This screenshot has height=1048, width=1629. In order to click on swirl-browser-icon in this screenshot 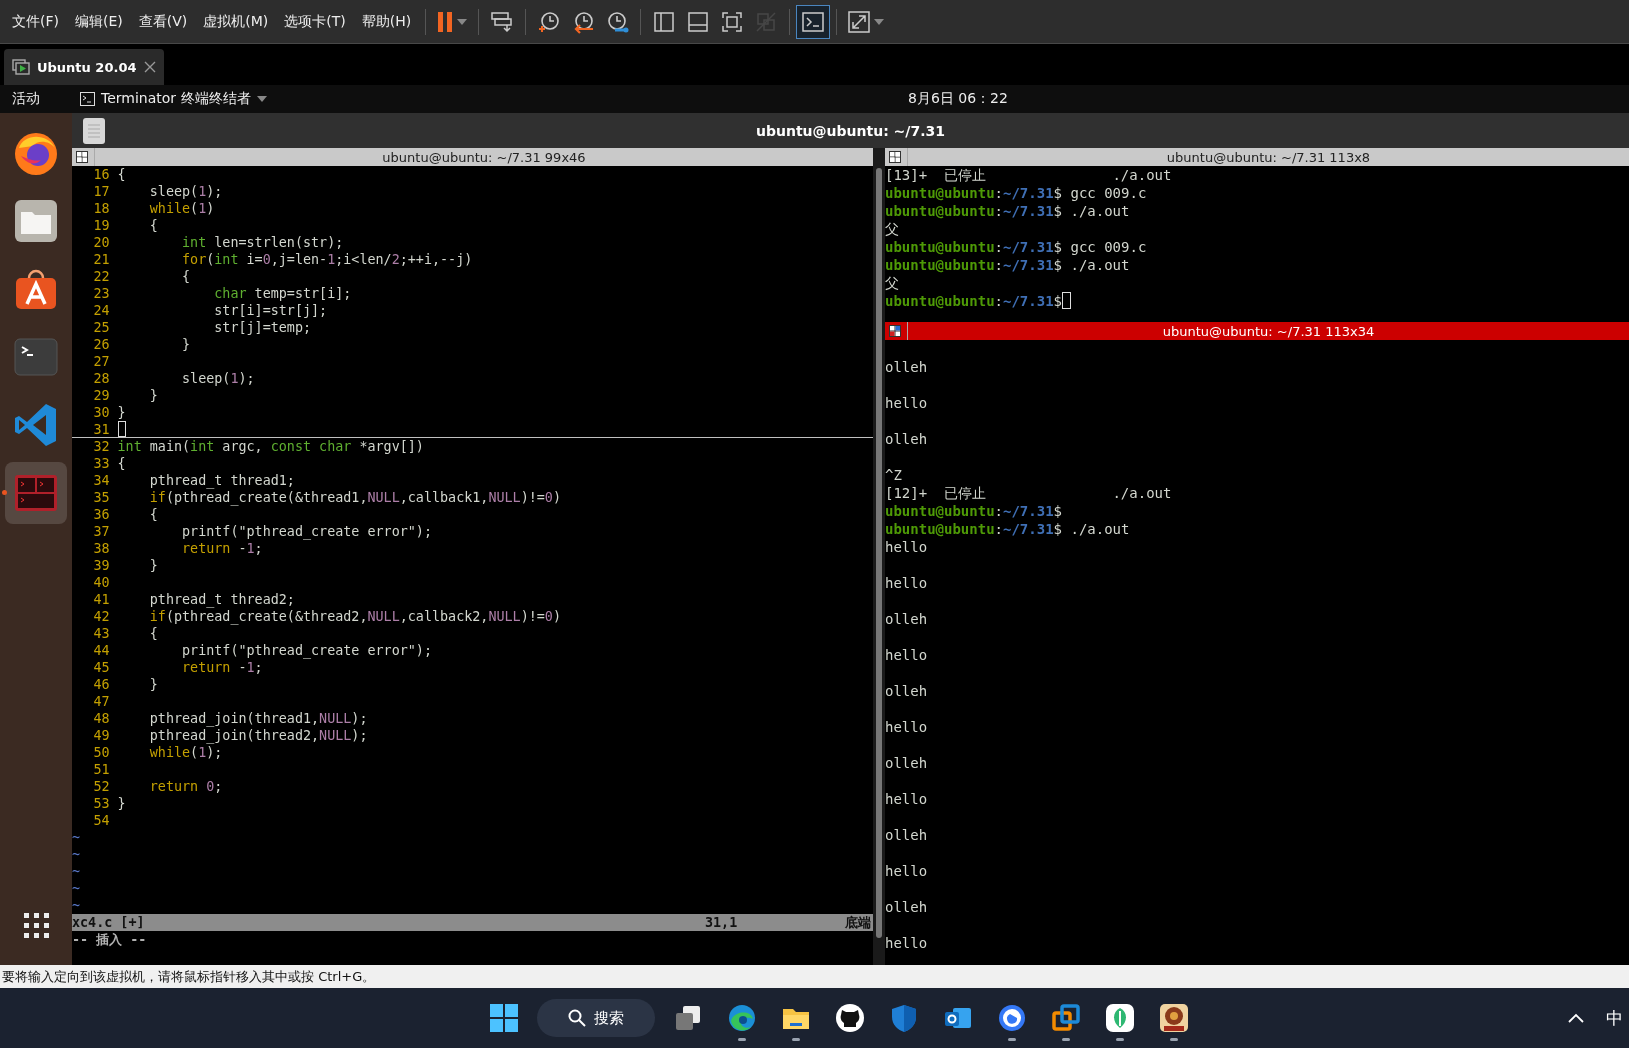, I will do `click(742, 1018)`.